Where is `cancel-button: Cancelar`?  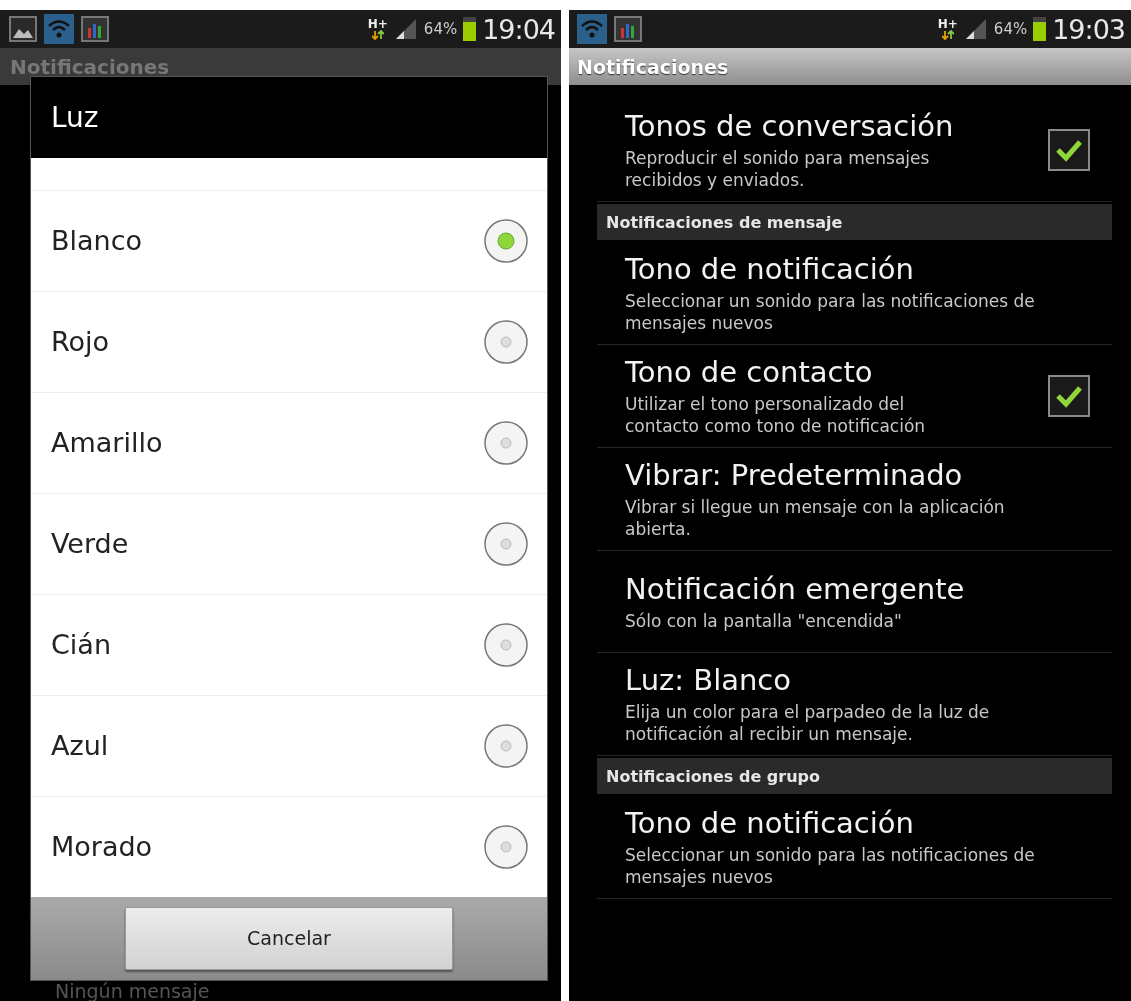 cancel-button: Cancelar is located at coordinates (289, 938).